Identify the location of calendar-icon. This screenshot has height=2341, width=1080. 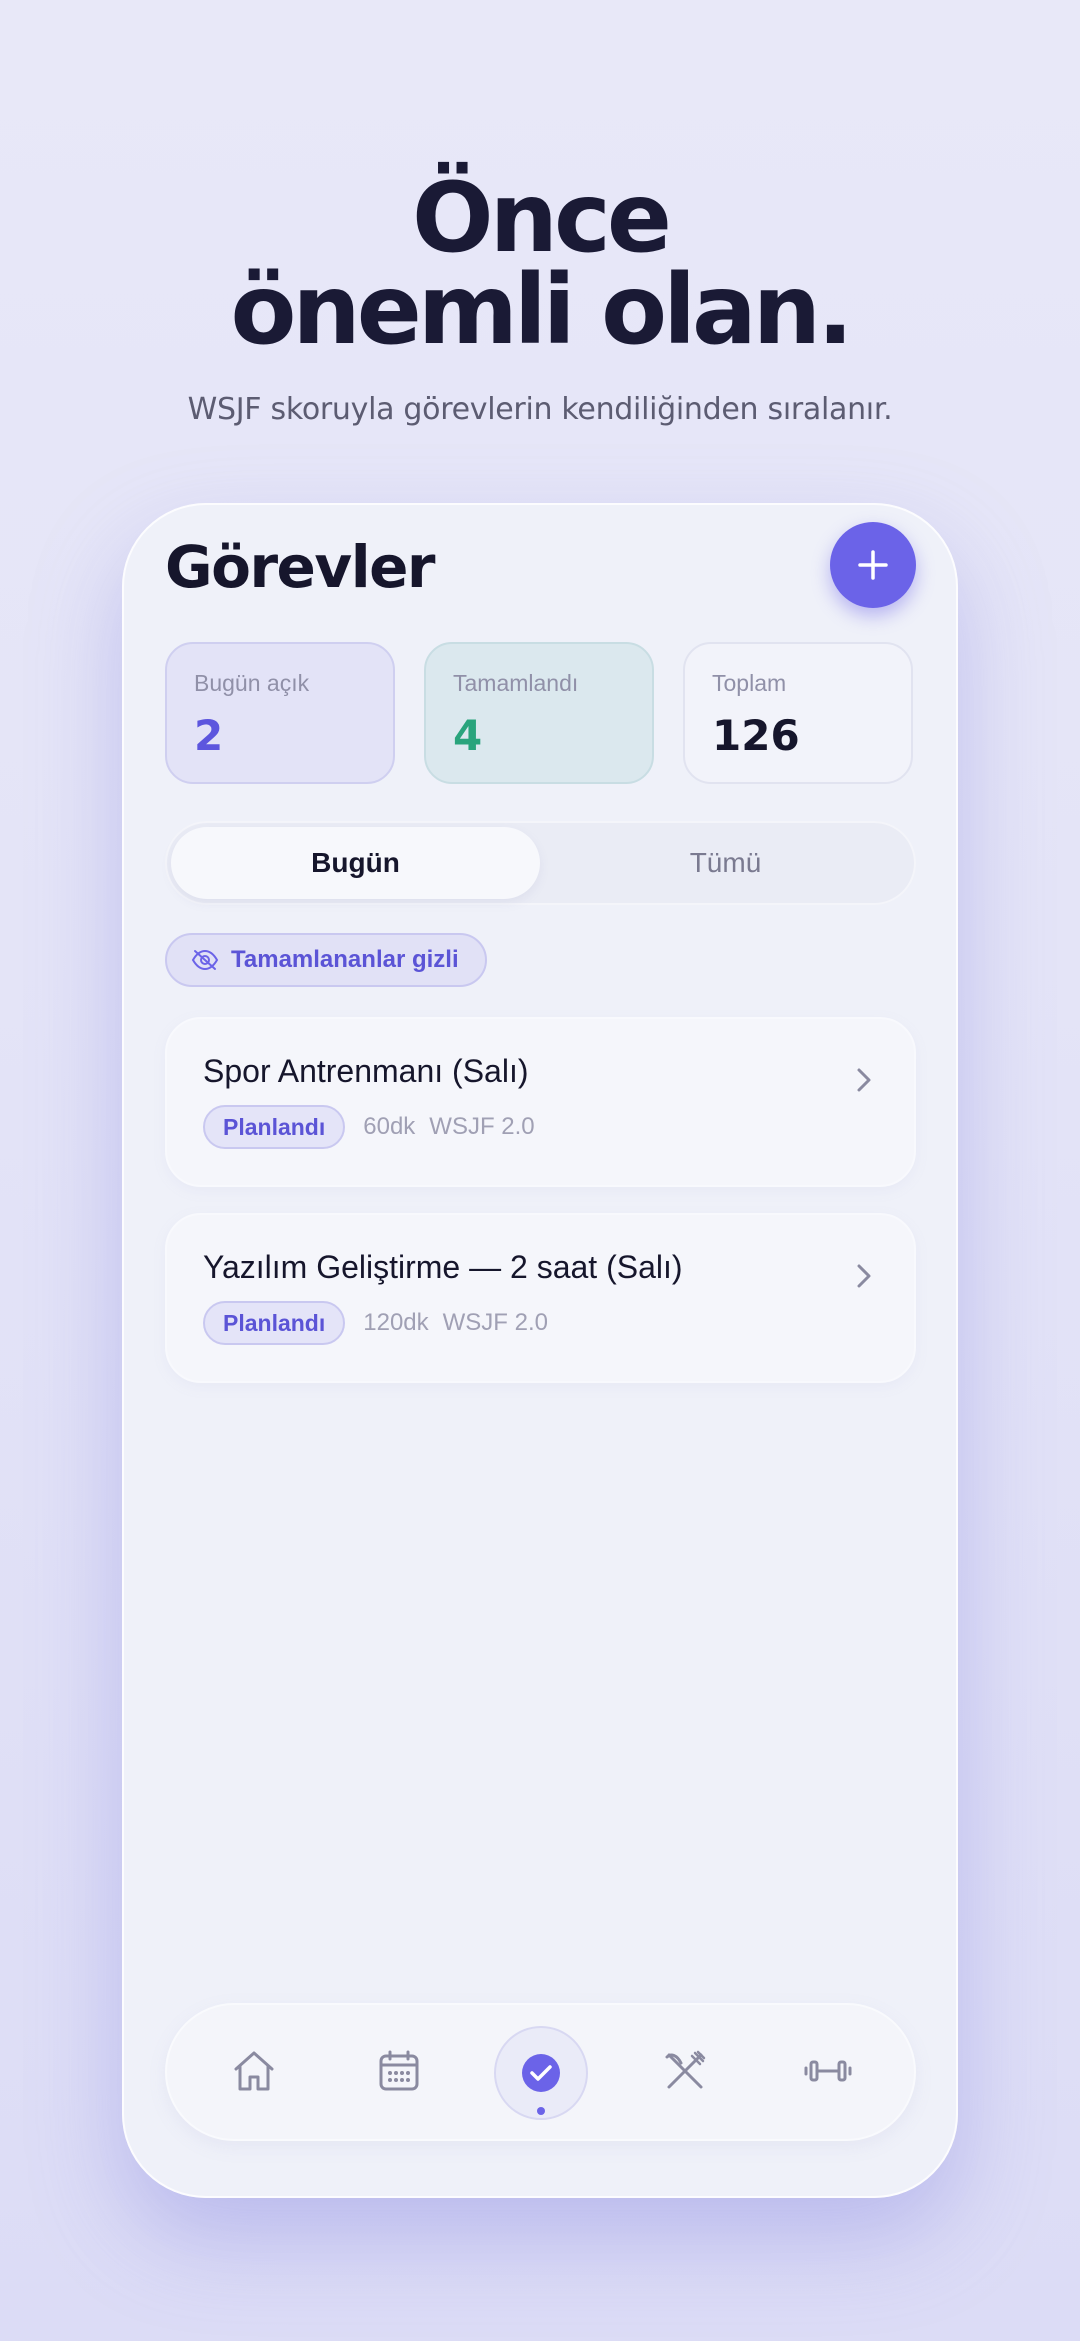
(399, 2070).